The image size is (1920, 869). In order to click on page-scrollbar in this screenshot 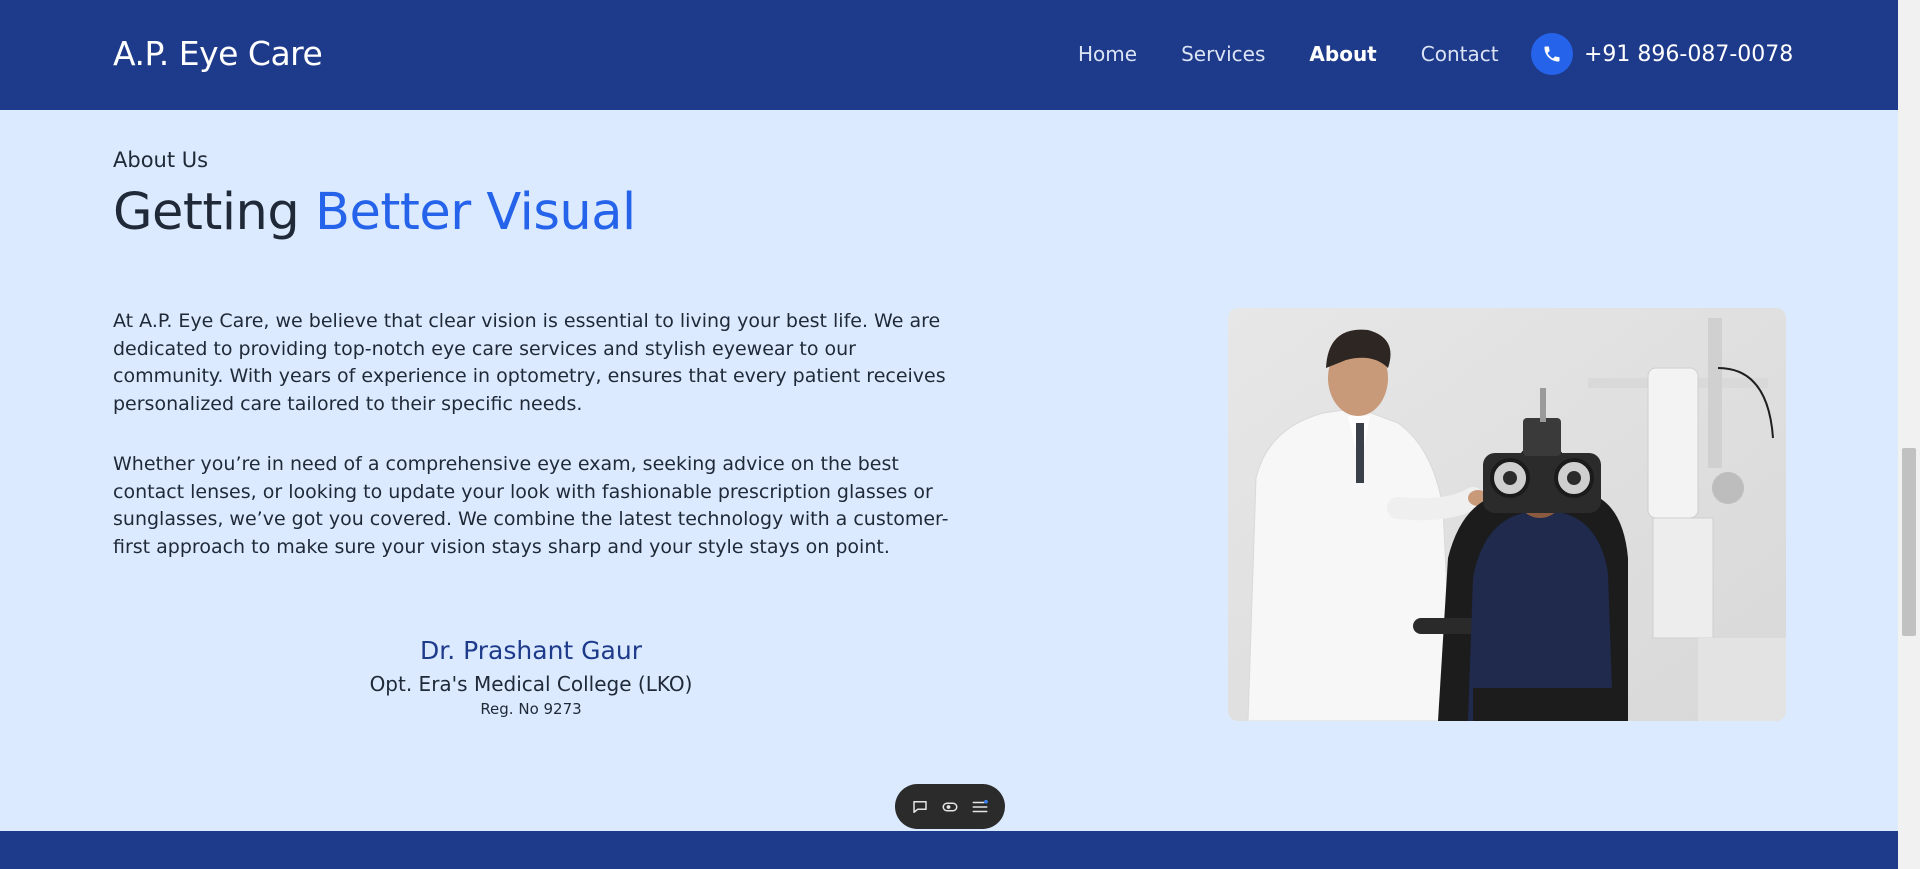, I will do `click(1909, 434)`.